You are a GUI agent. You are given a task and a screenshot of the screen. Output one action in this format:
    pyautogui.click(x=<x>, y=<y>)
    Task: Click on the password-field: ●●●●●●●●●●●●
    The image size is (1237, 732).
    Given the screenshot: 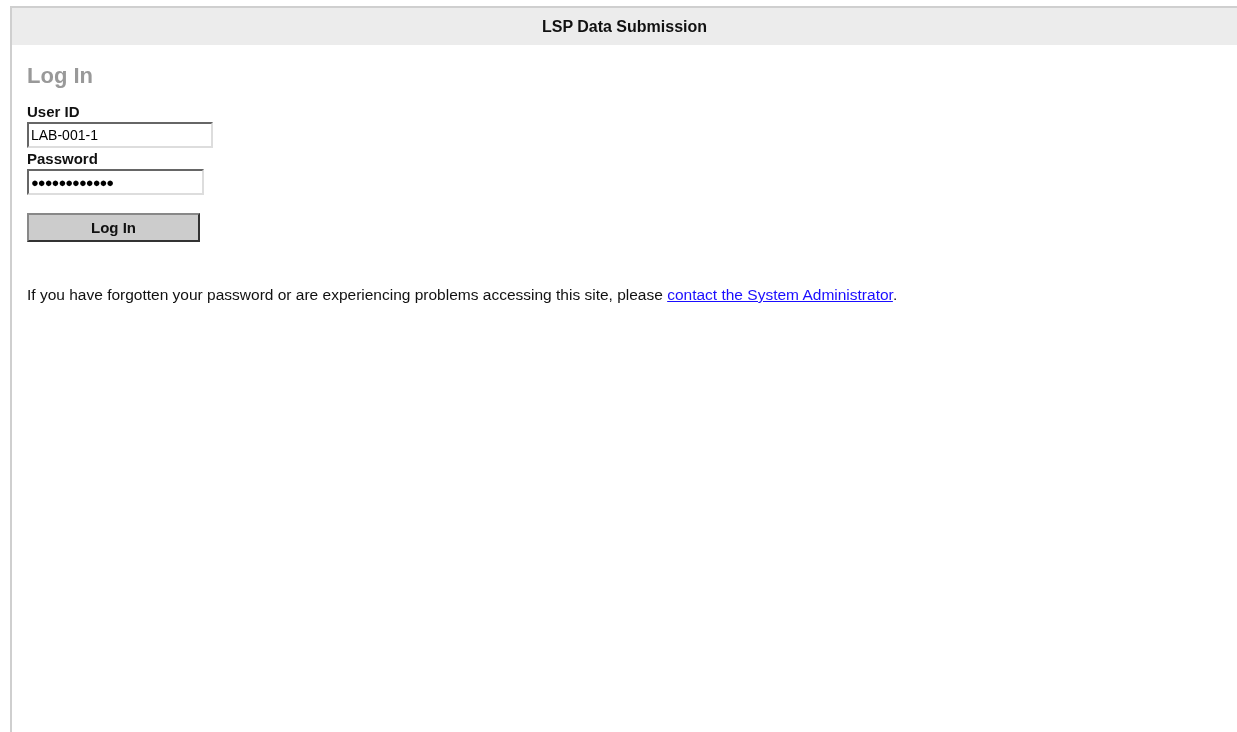 What is the action you would take?
    pyautogui.click(x=115, y=182)
    